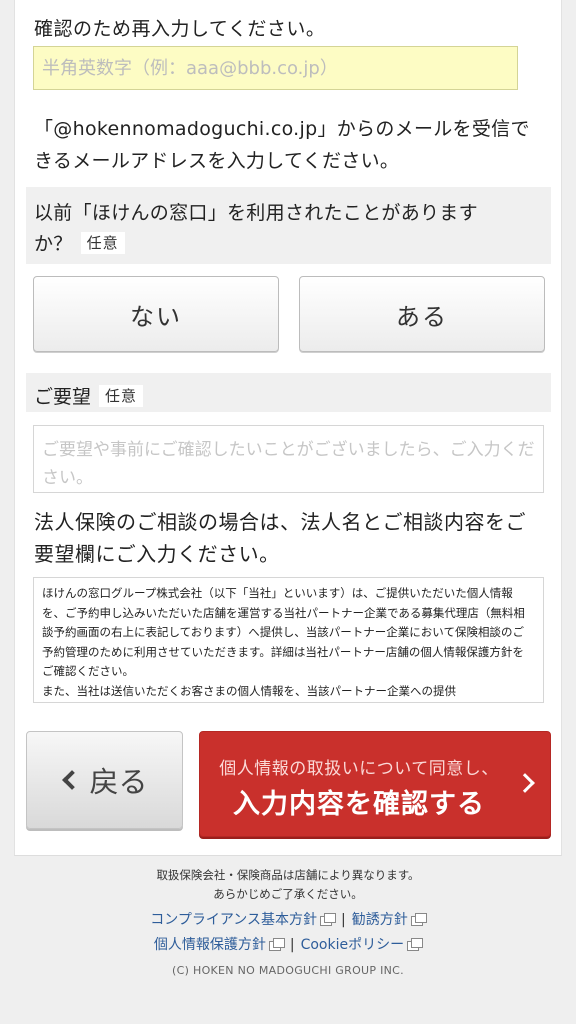 Image resolution: width=576 pixels, height=1024 pixels. I want to click on confirm-button-sublabel: 個人情報の取扱いについて同意し、, so click(359, 769).